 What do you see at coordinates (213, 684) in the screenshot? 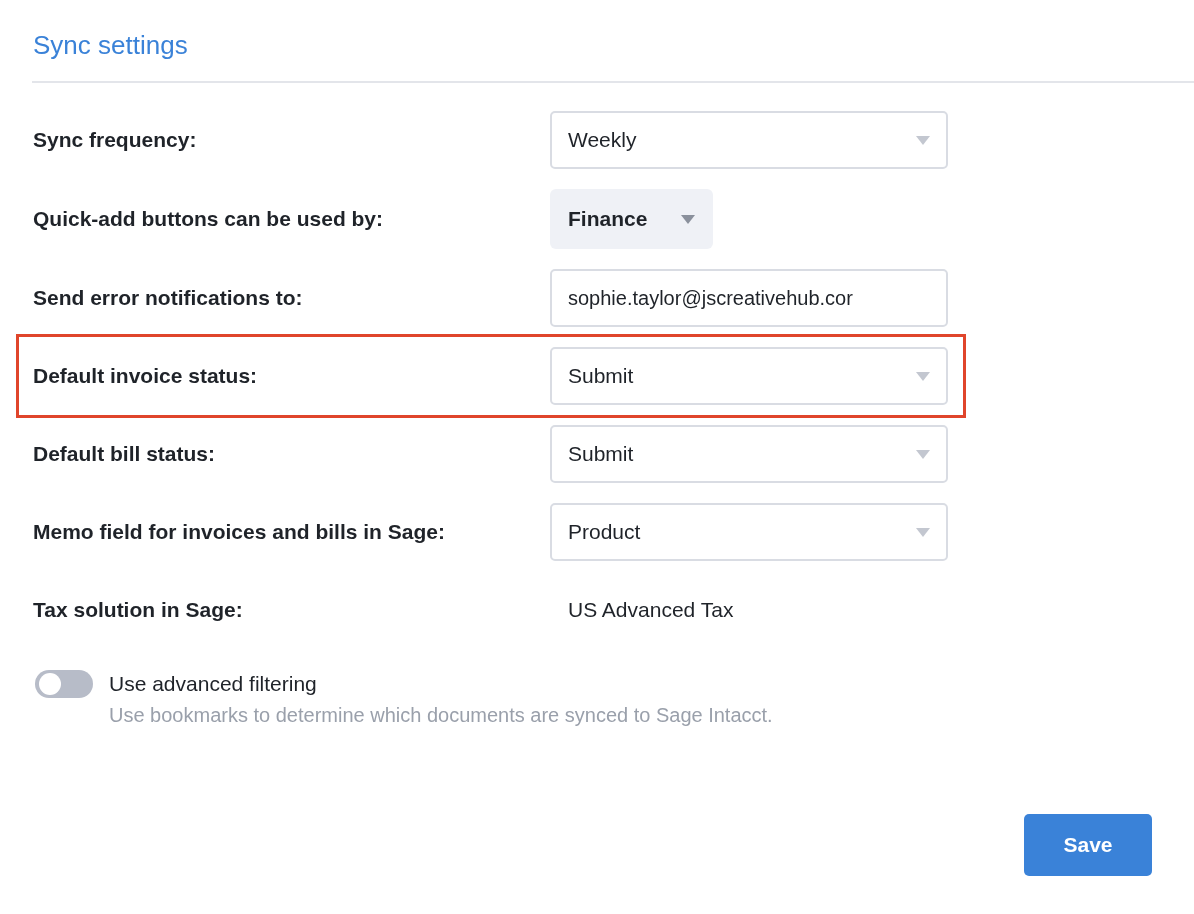
I see `toggle-label: Use advanced filtering` at bounding box center [213, 684].